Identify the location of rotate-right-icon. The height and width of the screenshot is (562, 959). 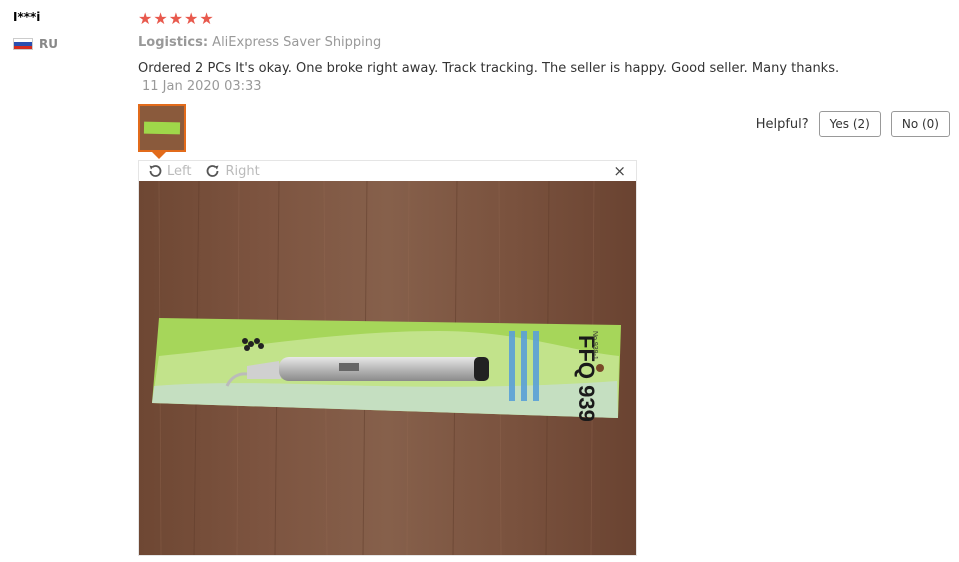
(213, 171).